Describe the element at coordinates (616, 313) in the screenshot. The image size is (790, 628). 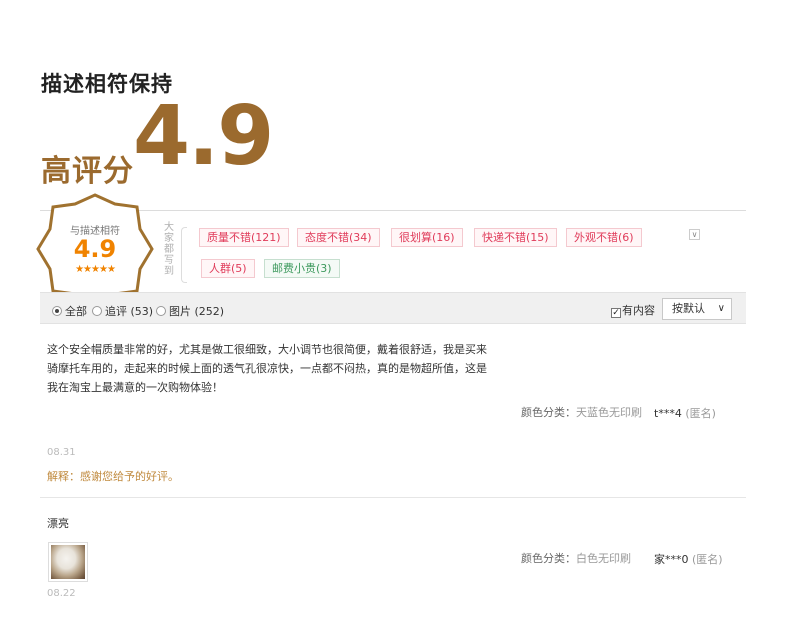
I see `checkmark-icon: ✓` at that location.